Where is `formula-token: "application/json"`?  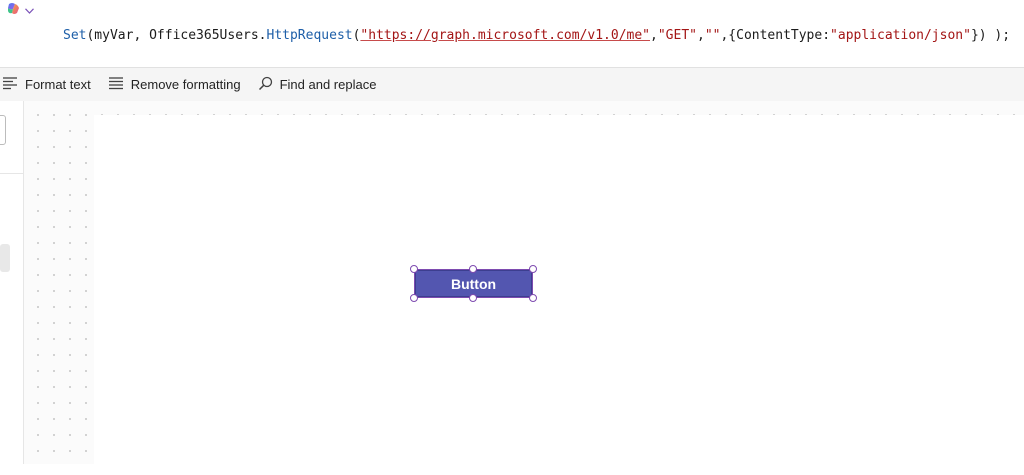
formula-token: "application/json" is located at coordinates (900, 35).